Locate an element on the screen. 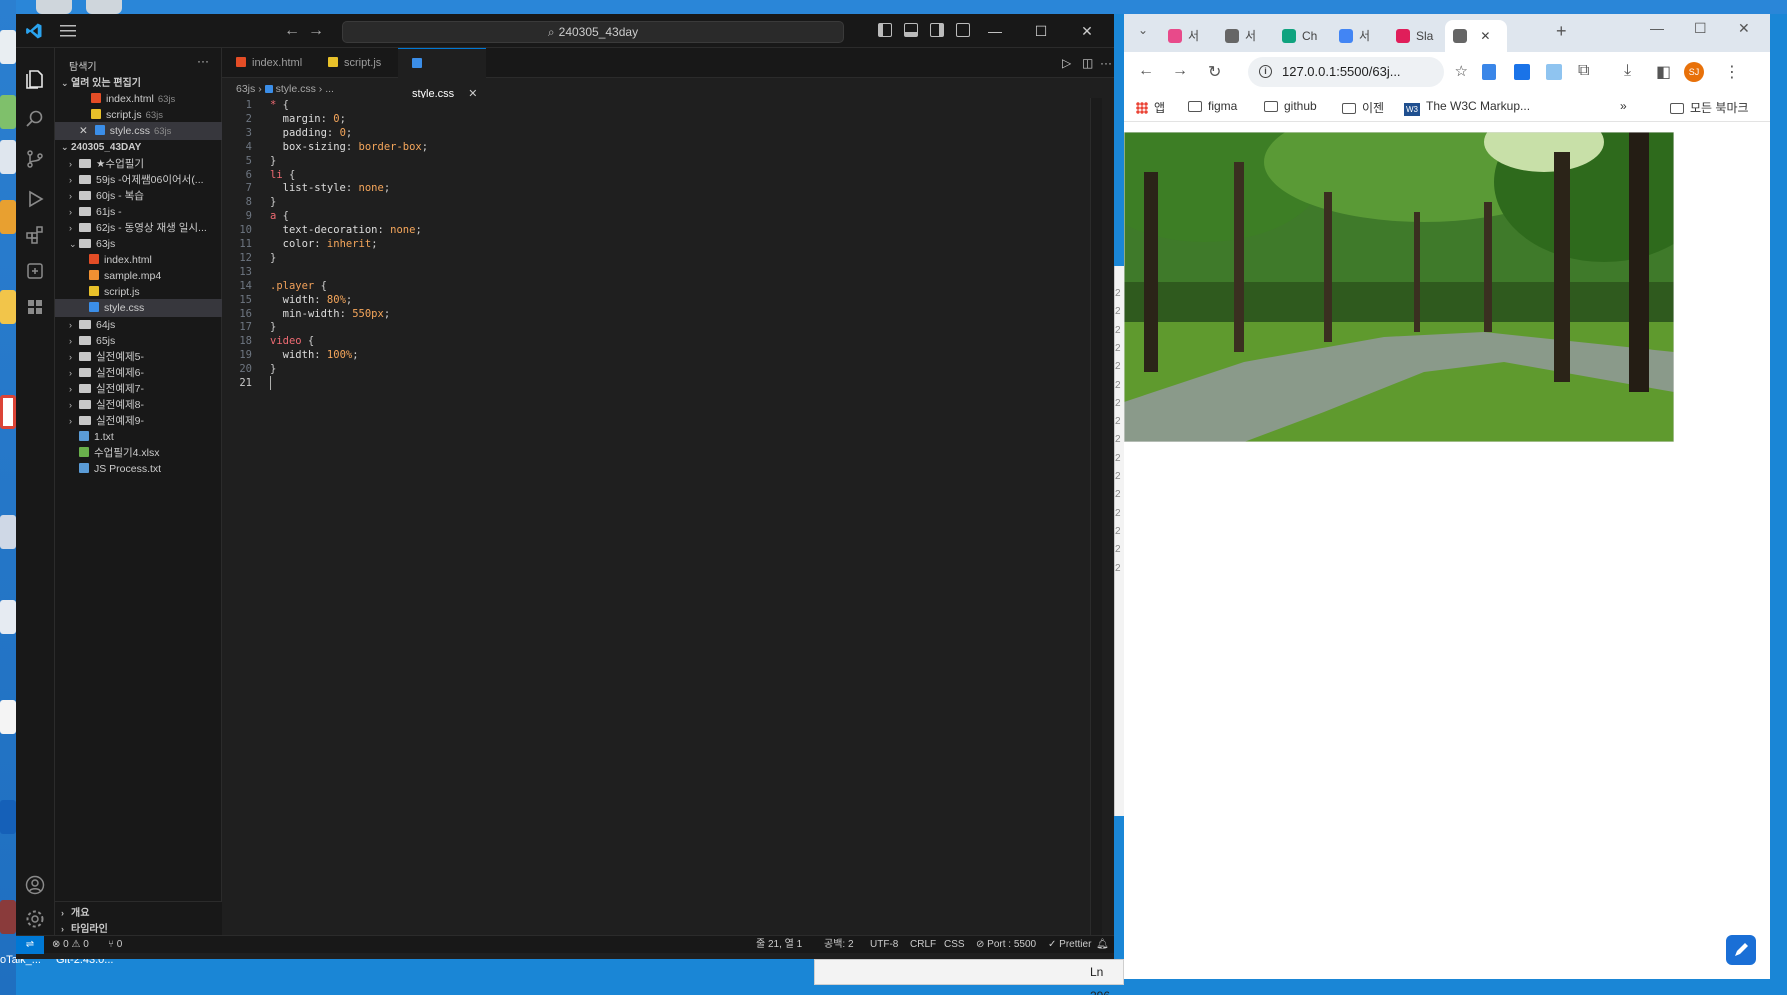 Image resolution: width=1787 pixels, height=995 pixels. customize-layout-icon is located at coordinates (963, 30).